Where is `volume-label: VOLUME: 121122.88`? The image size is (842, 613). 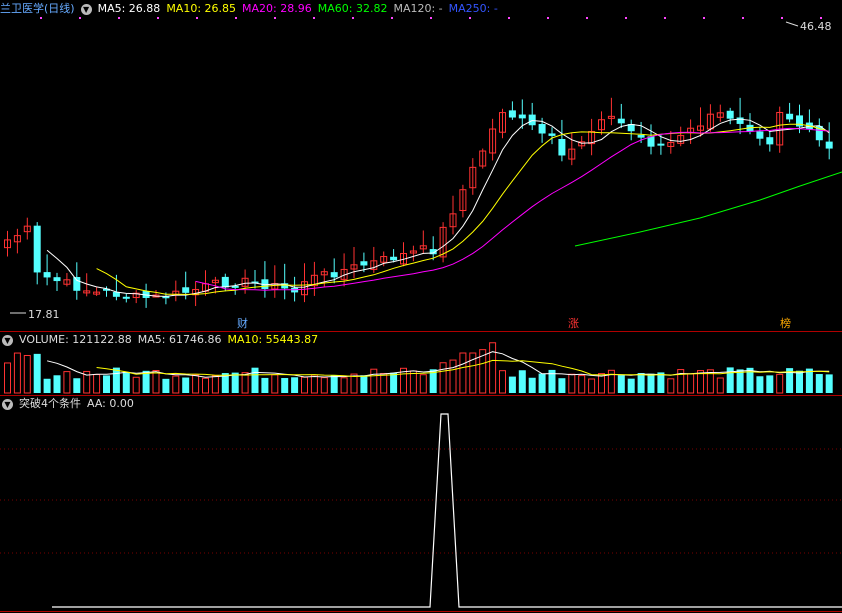
volume-label: VOLUME: 121122.88 is located at coordinates (75, 339).